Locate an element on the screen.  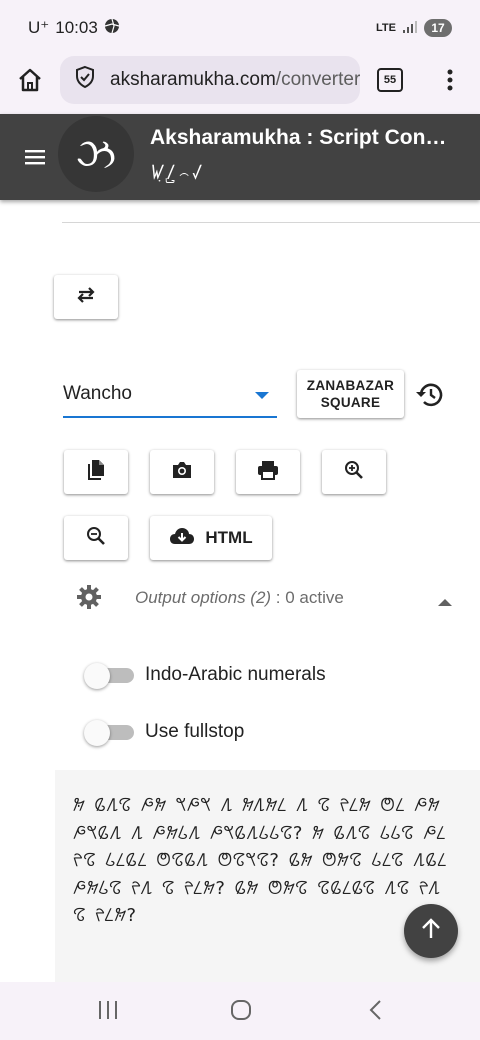
toggle-indo-arabic-numerals: Indo-Arabic numerals is located at coordinates (240, 675).